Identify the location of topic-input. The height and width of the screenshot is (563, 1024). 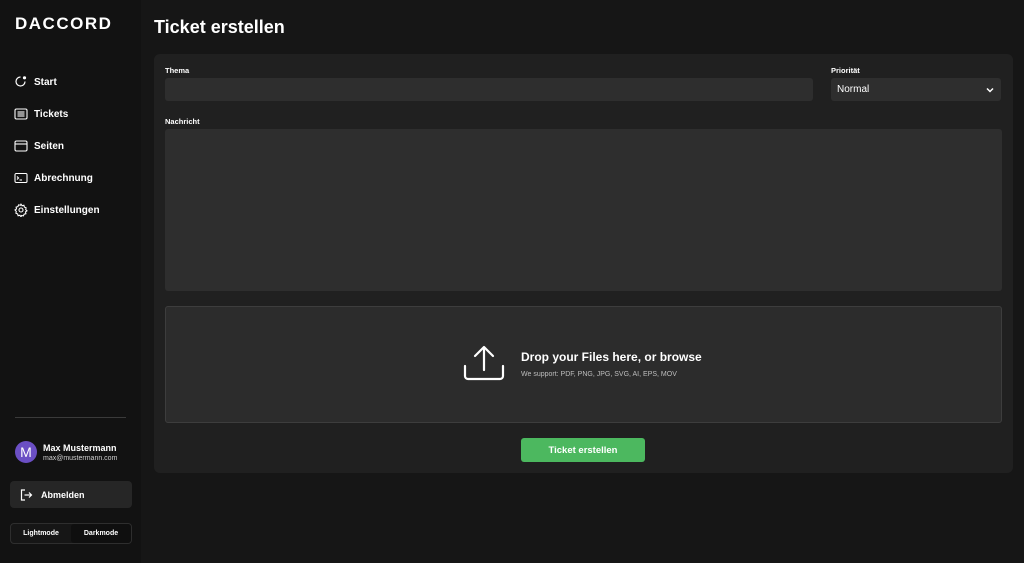
(489, 89).